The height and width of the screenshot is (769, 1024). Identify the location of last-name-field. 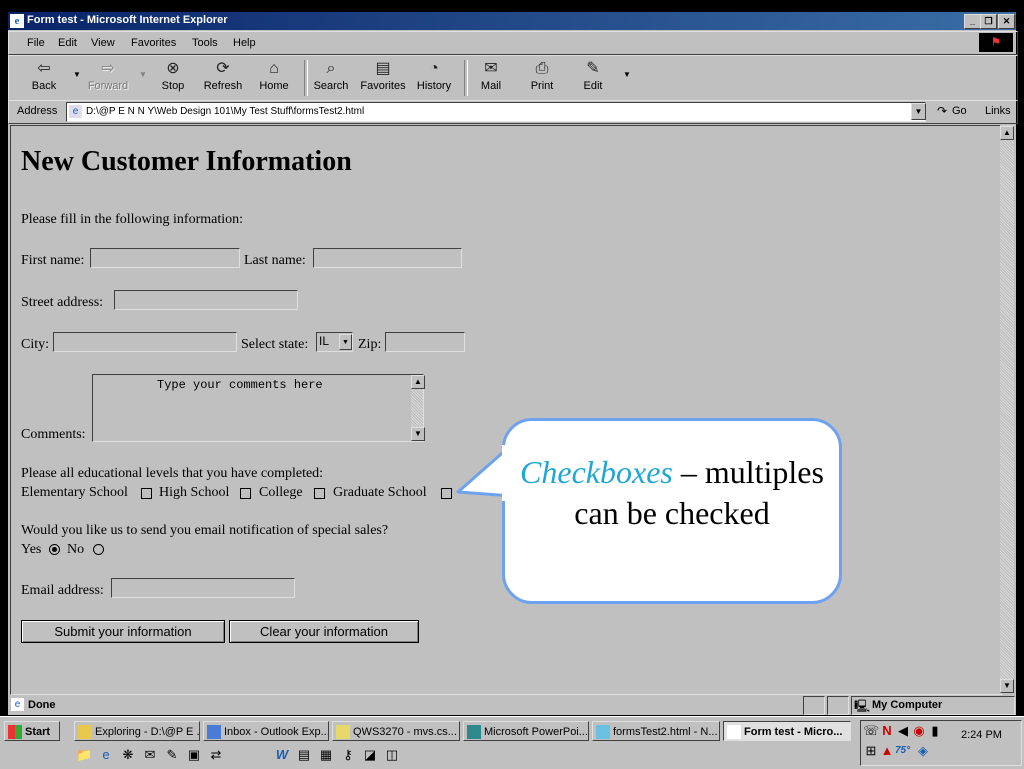
(387, 258).